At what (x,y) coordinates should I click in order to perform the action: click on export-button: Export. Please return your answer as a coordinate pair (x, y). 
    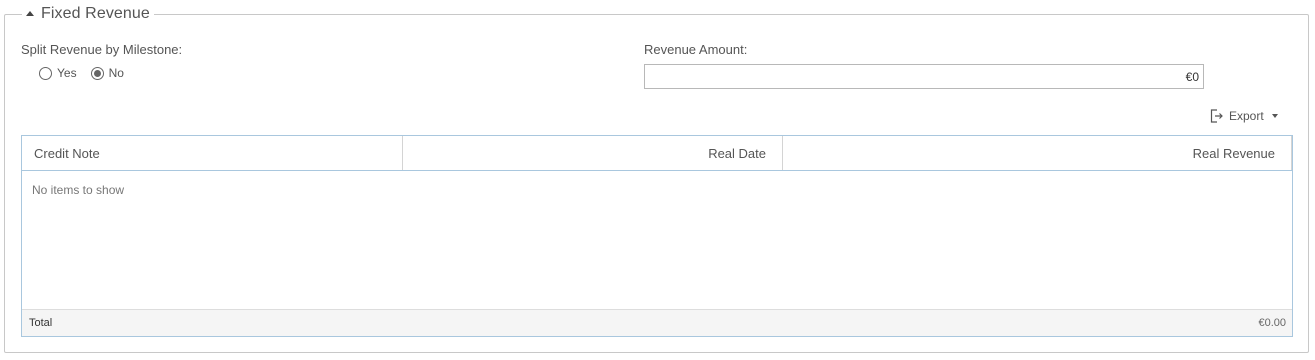
    Looking at the image, I should click on (1244, 116).